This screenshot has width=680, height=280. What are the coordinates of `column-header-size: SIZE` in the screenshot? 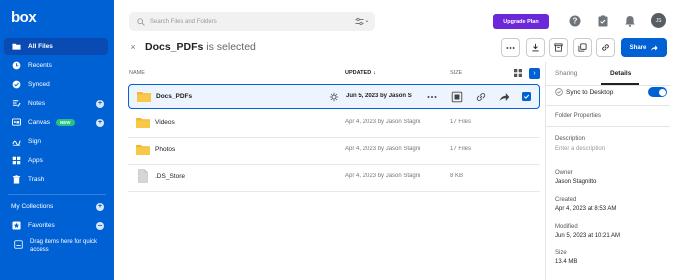 It's located at (456, 73).